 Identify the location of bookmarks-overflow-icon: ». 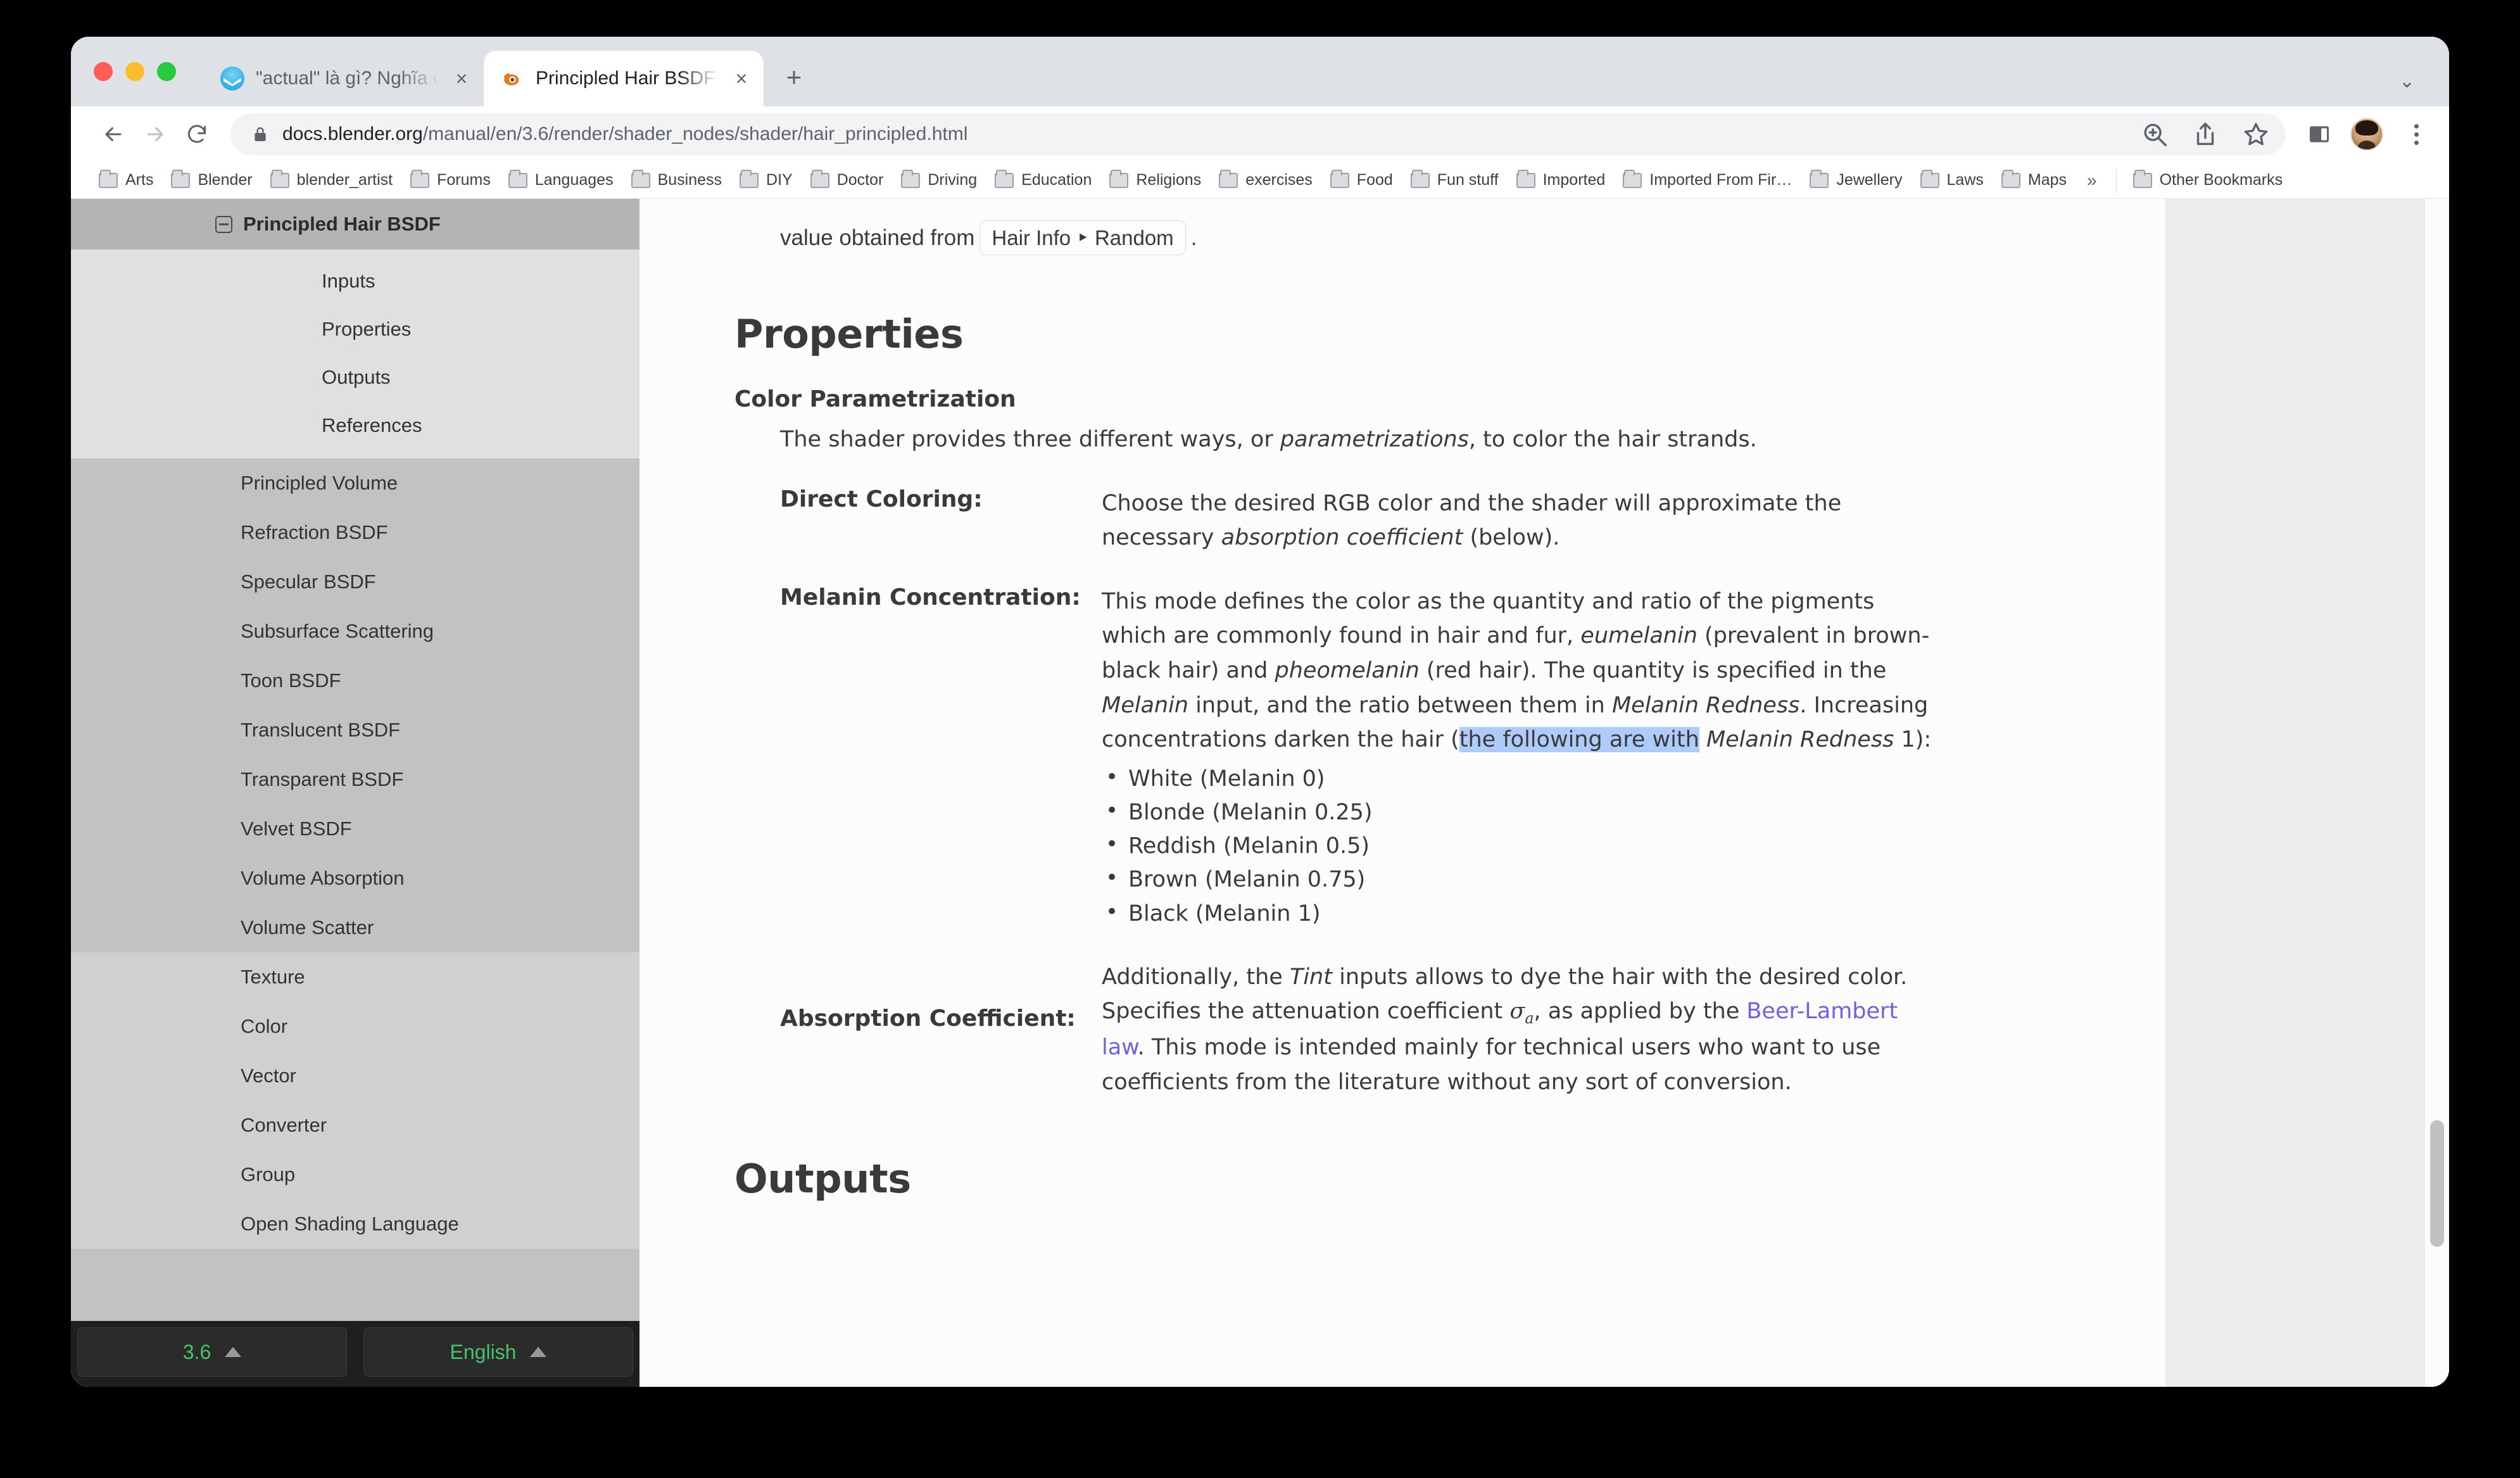
(2092, 180).